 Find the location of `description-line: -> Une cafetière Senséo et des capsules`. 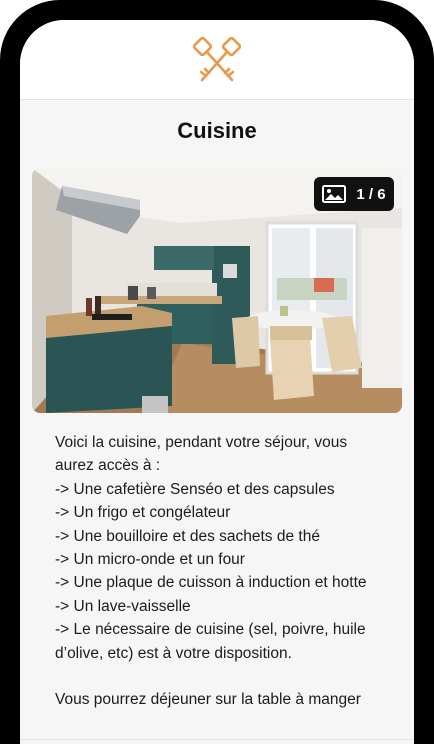

description-line: -> Une cafetière Senséo et des capsules is located at coordinates (195, 489).